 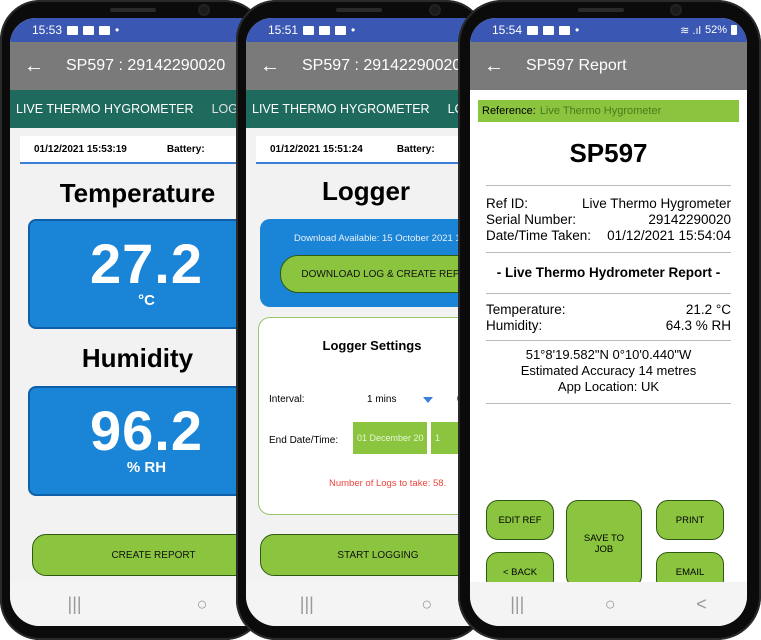 I want to click on report-title: SP597, so click(x=608, y=153).